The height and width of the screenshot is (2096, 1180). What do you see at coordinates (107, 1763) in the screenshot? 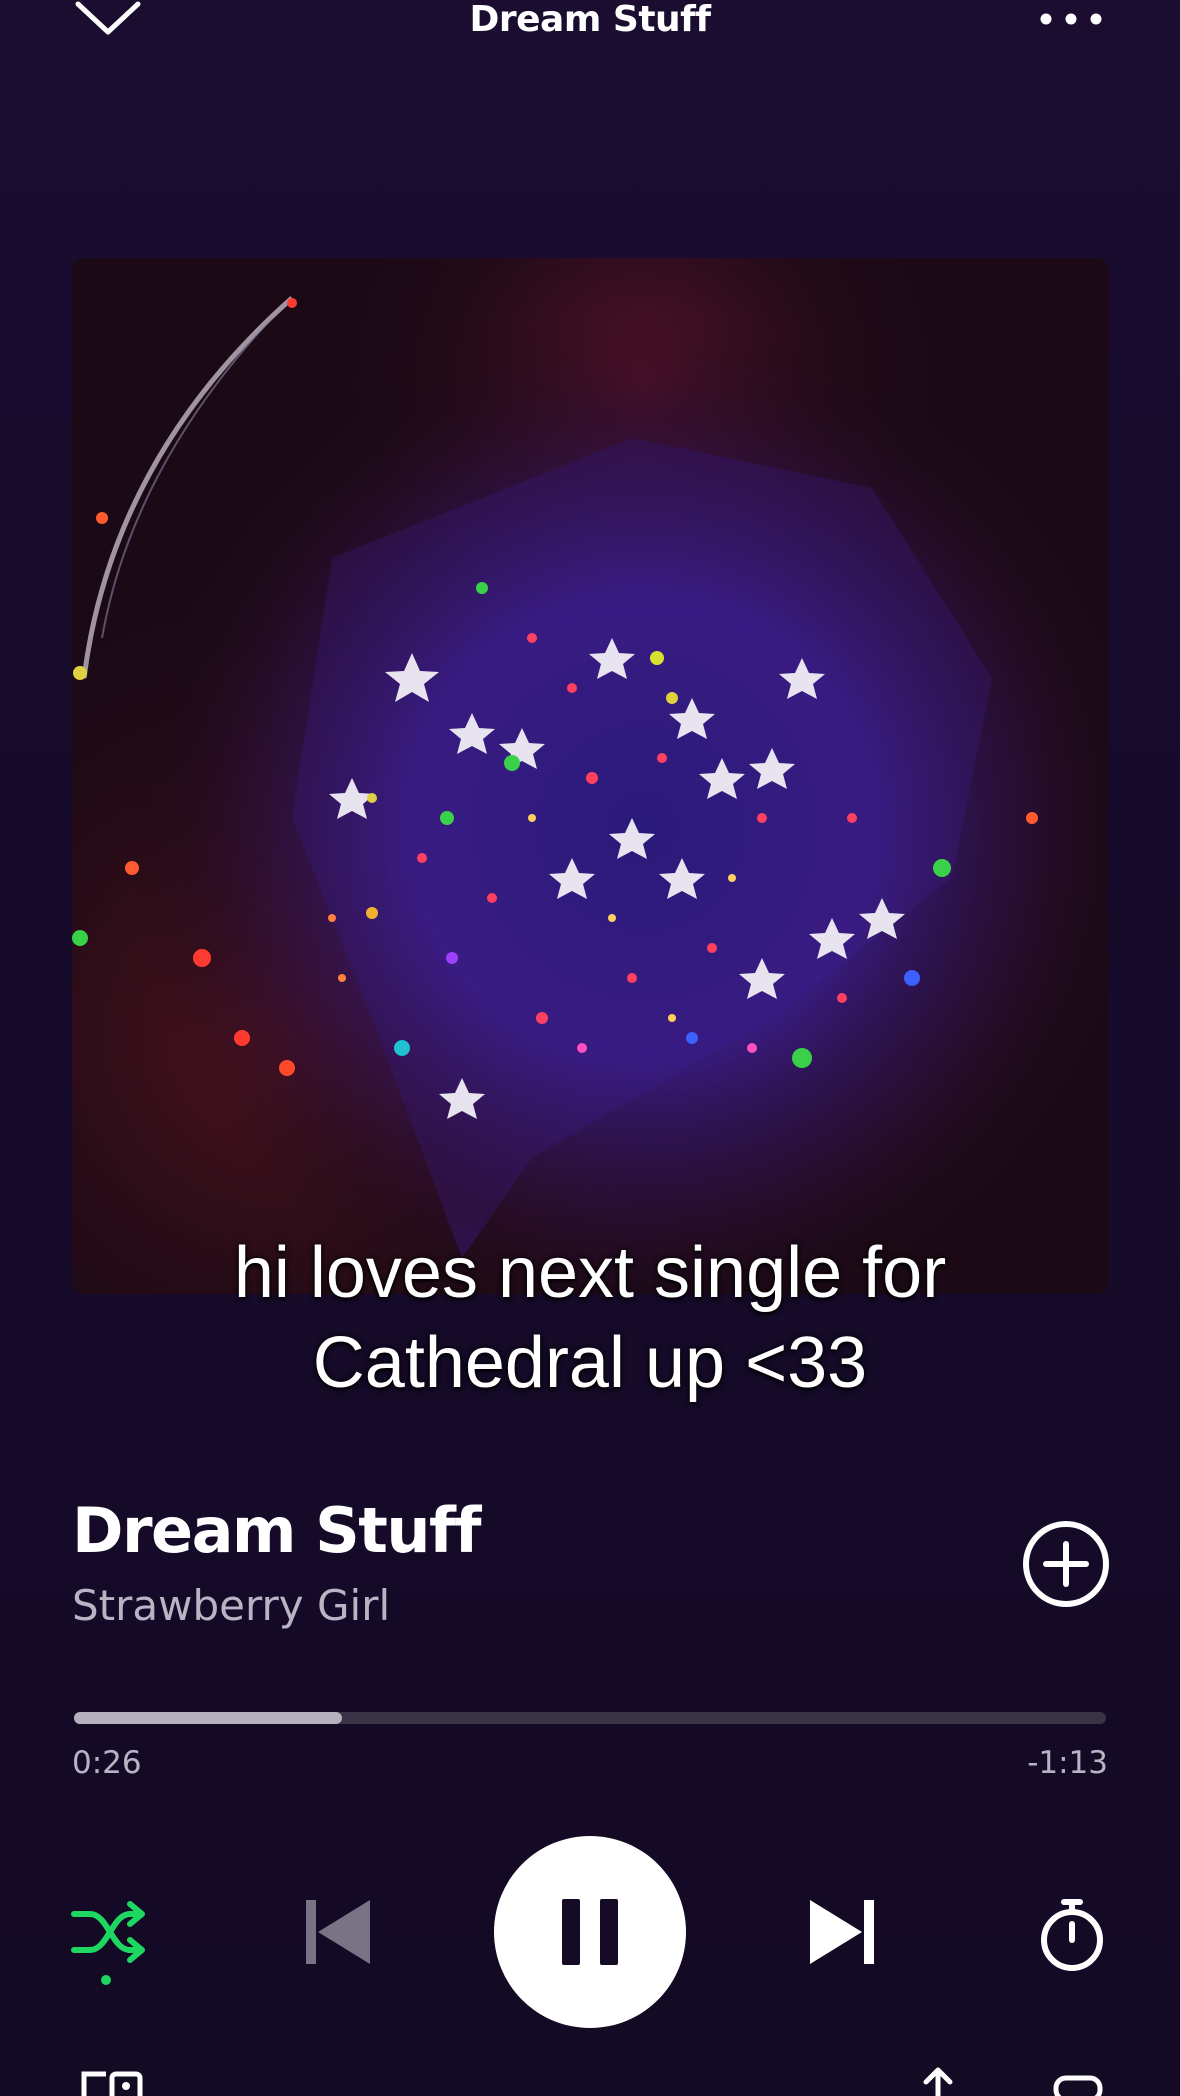
I see `elapsed-time: 0:26` at bounding box center [107, 1763].